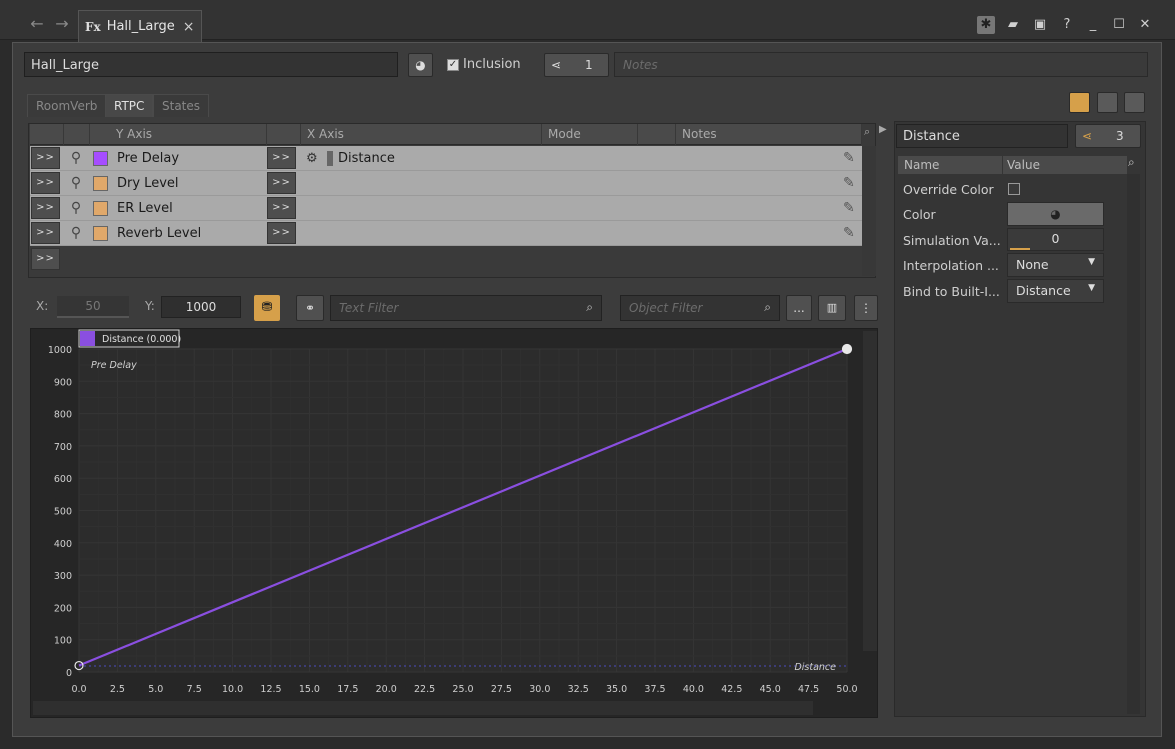  Describe the element at coordinates (883, 129) in the screenshot. I see `panel-collapse-icon: ▶` at that location.